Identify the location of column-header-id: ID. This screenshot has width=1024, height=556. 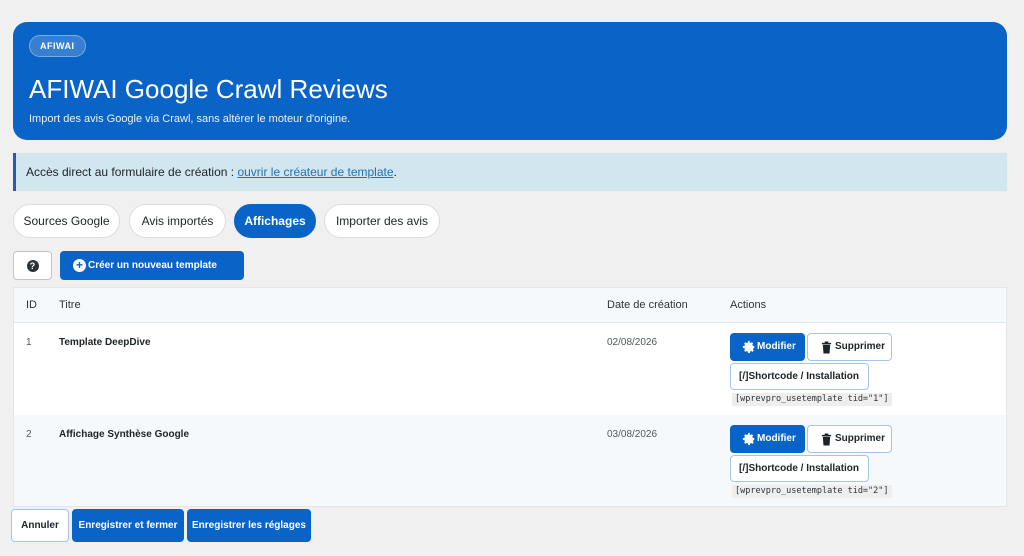
(31, 305).